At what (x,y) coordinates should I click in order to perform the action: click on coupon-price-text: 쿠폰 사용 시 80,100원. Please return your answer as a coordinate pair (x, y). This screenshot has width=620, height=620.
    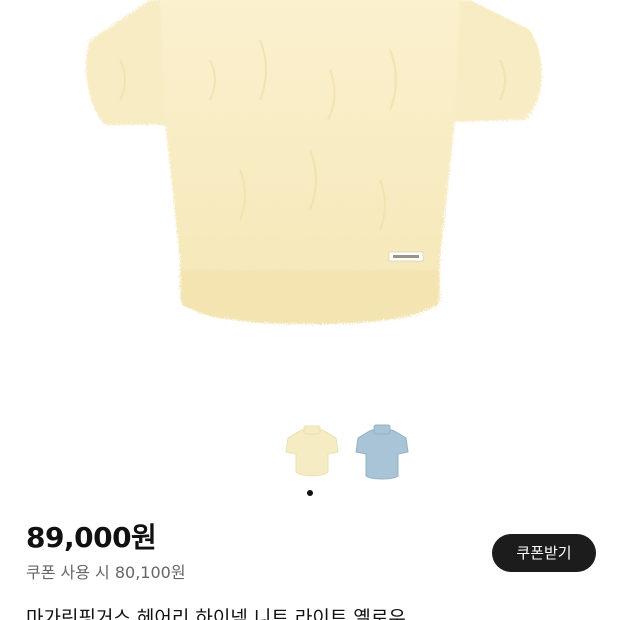
    Looking at the image, I should click on (106, 572).